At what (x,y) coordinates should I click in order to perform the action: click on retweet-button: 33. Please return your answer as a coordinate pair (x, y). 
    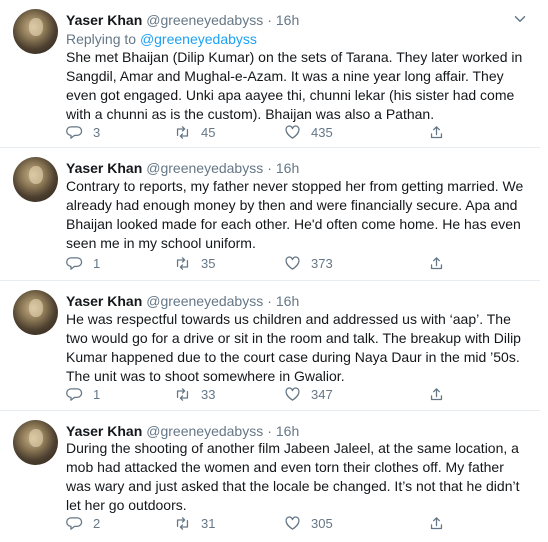
    Looking at the image, I should click on (194, 394).